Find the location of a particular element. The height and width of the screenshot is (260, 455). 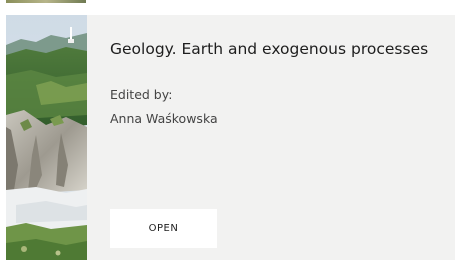

previous-cover-edge is located at coordinates (46, 1).